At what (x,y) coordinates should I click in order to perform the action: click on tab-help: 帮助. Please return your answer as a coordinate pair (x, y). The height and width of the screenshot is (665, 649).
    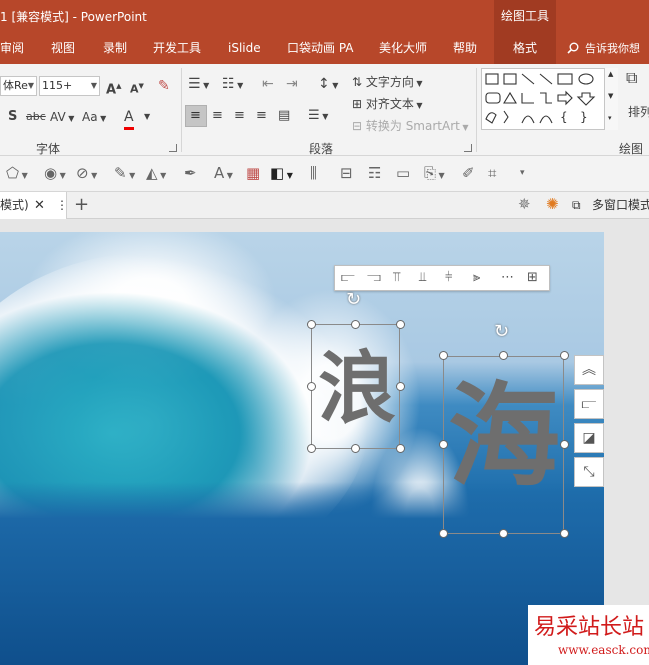
    Looking at the image, I should click on (465, 48).